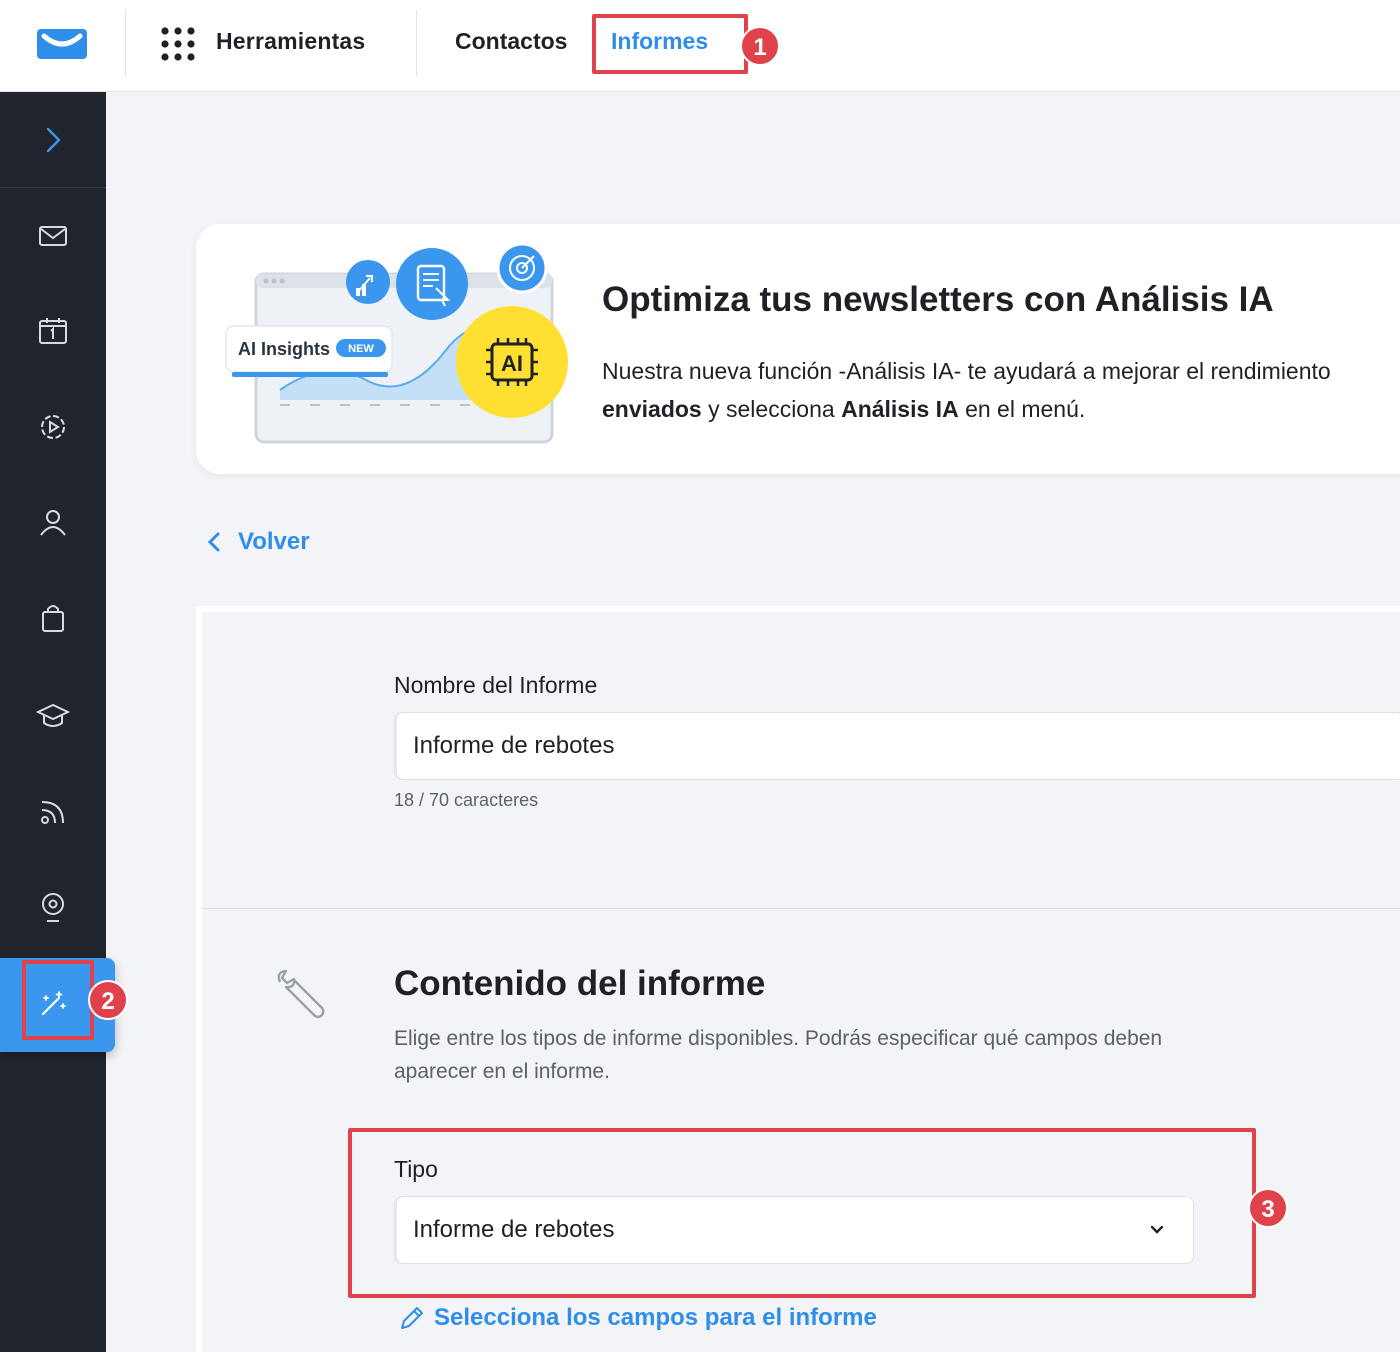 This screenshot has width=1400, height=1352. I want to click on user-icon, so click(53, 522).